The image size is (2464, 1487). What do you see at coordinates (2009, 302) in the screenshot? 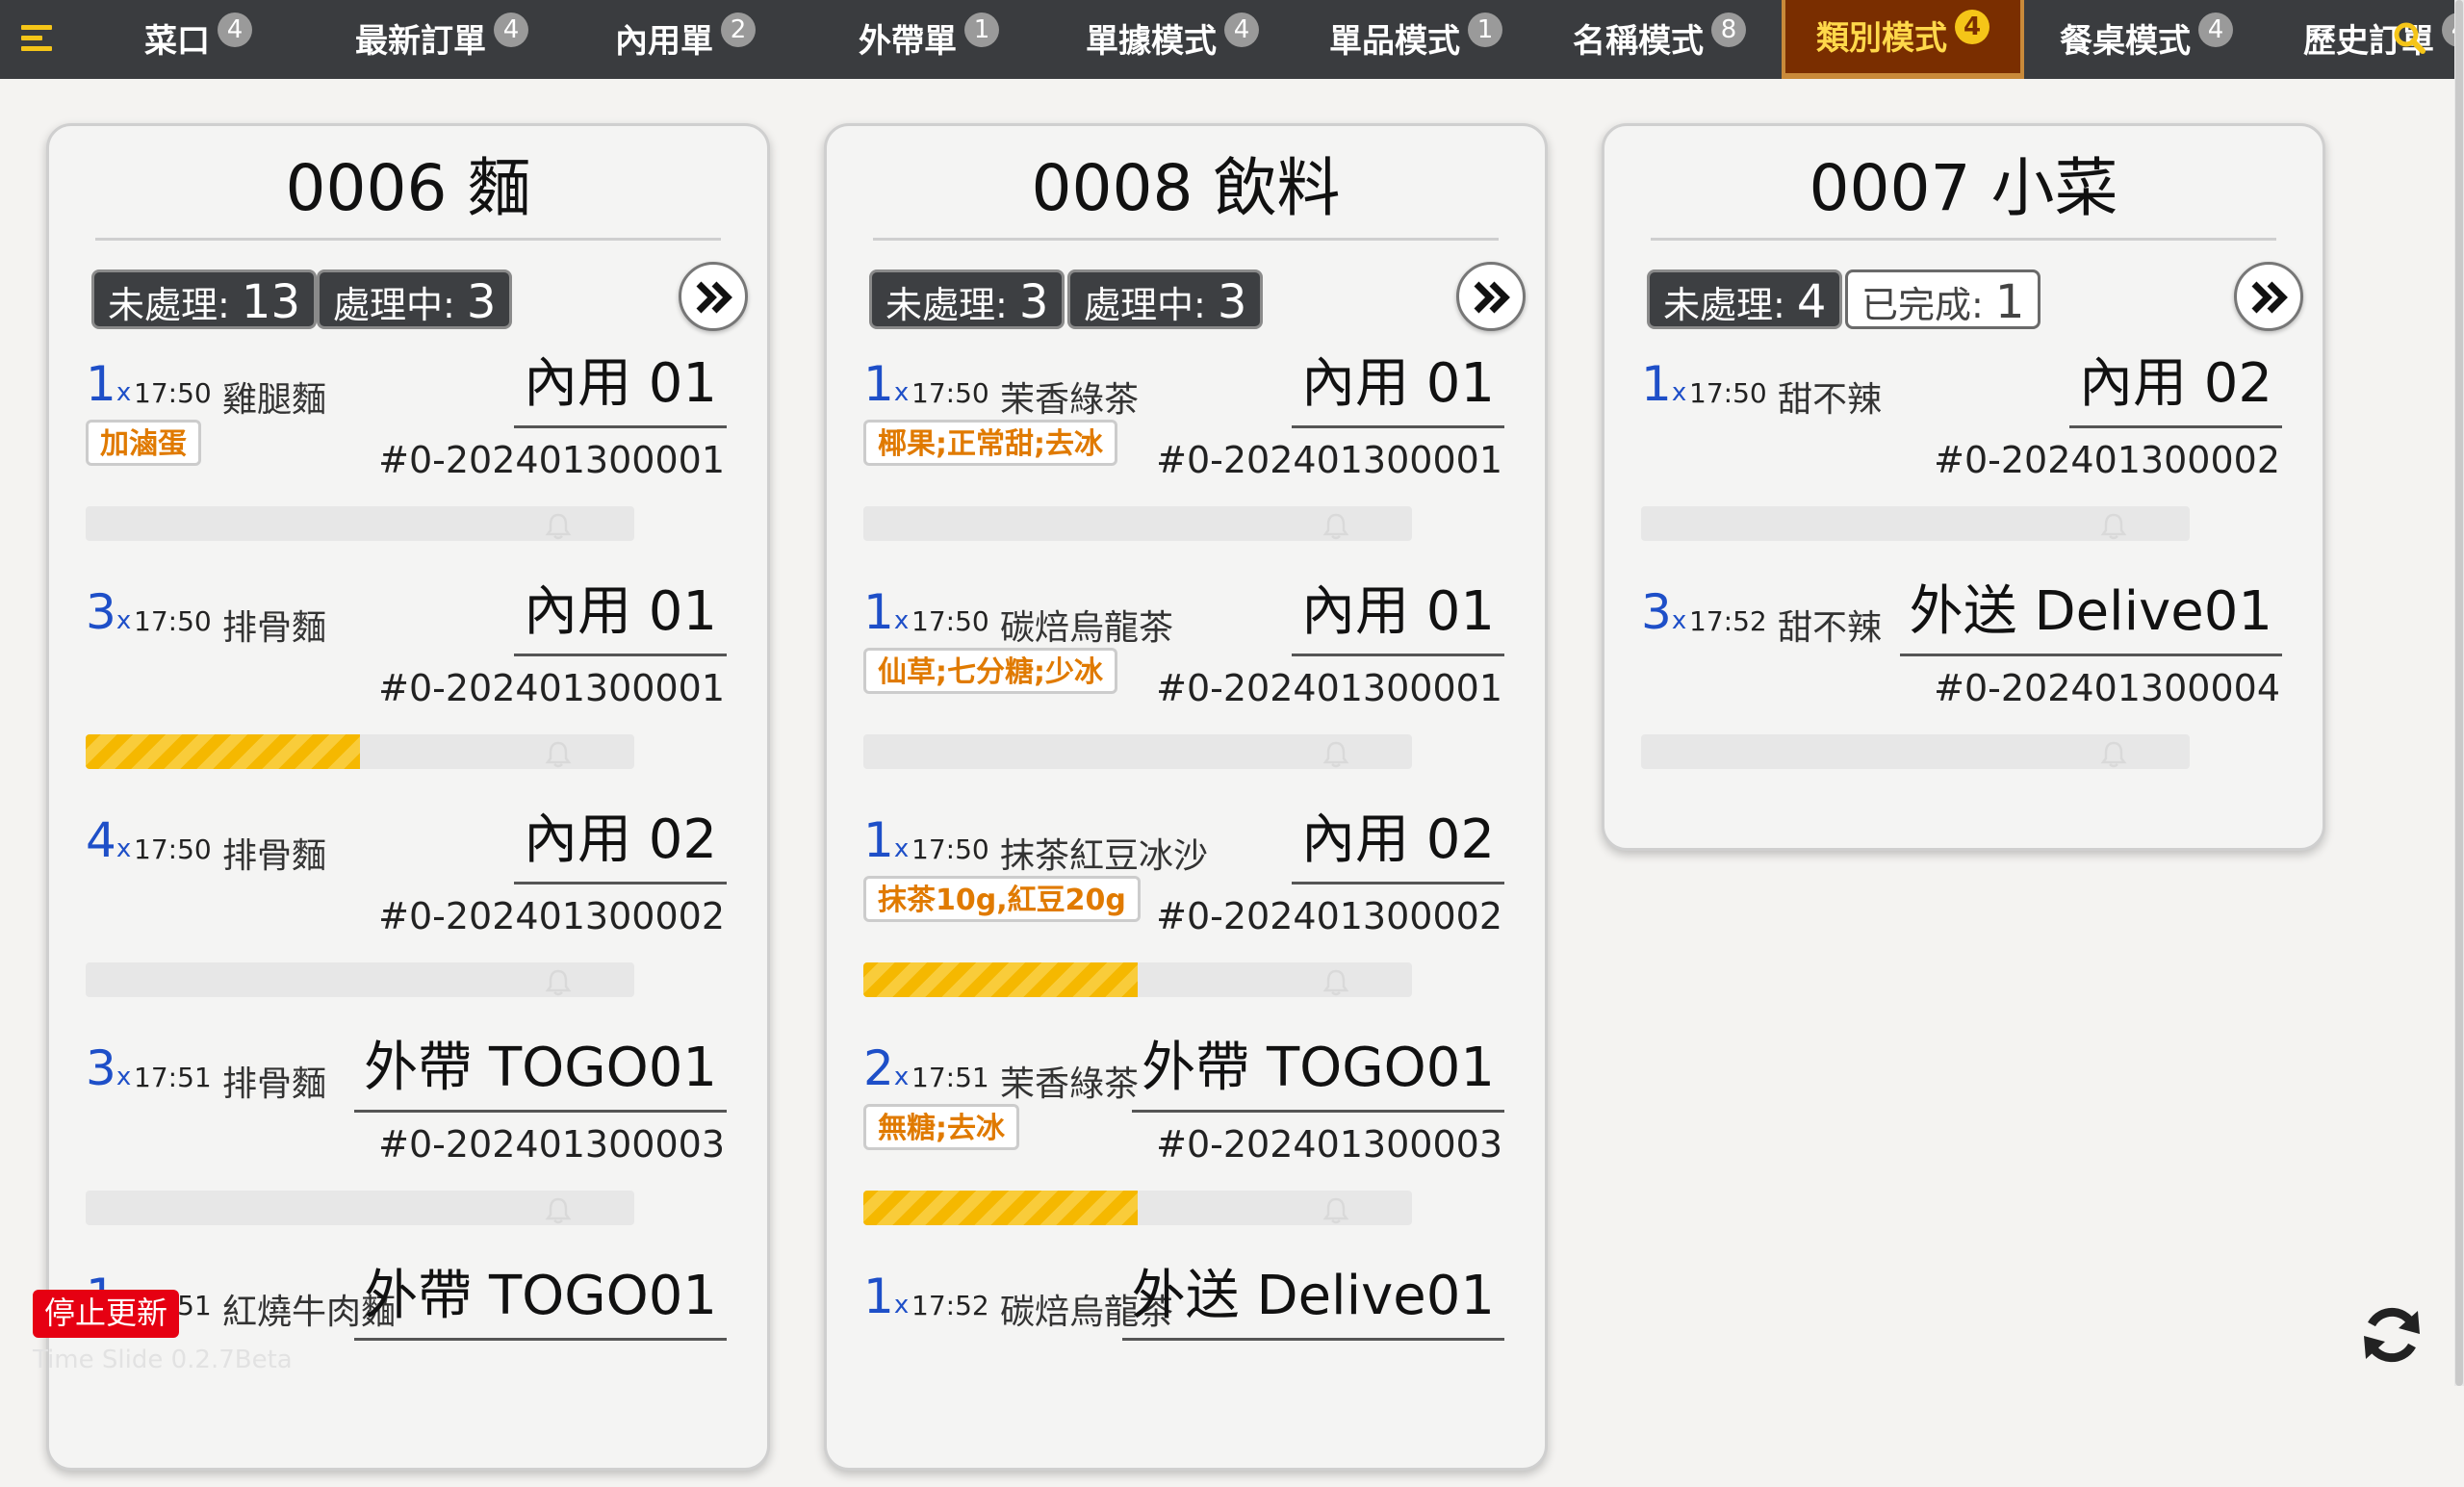
I see `status-count: 1` at bounding box center [2009, 302].